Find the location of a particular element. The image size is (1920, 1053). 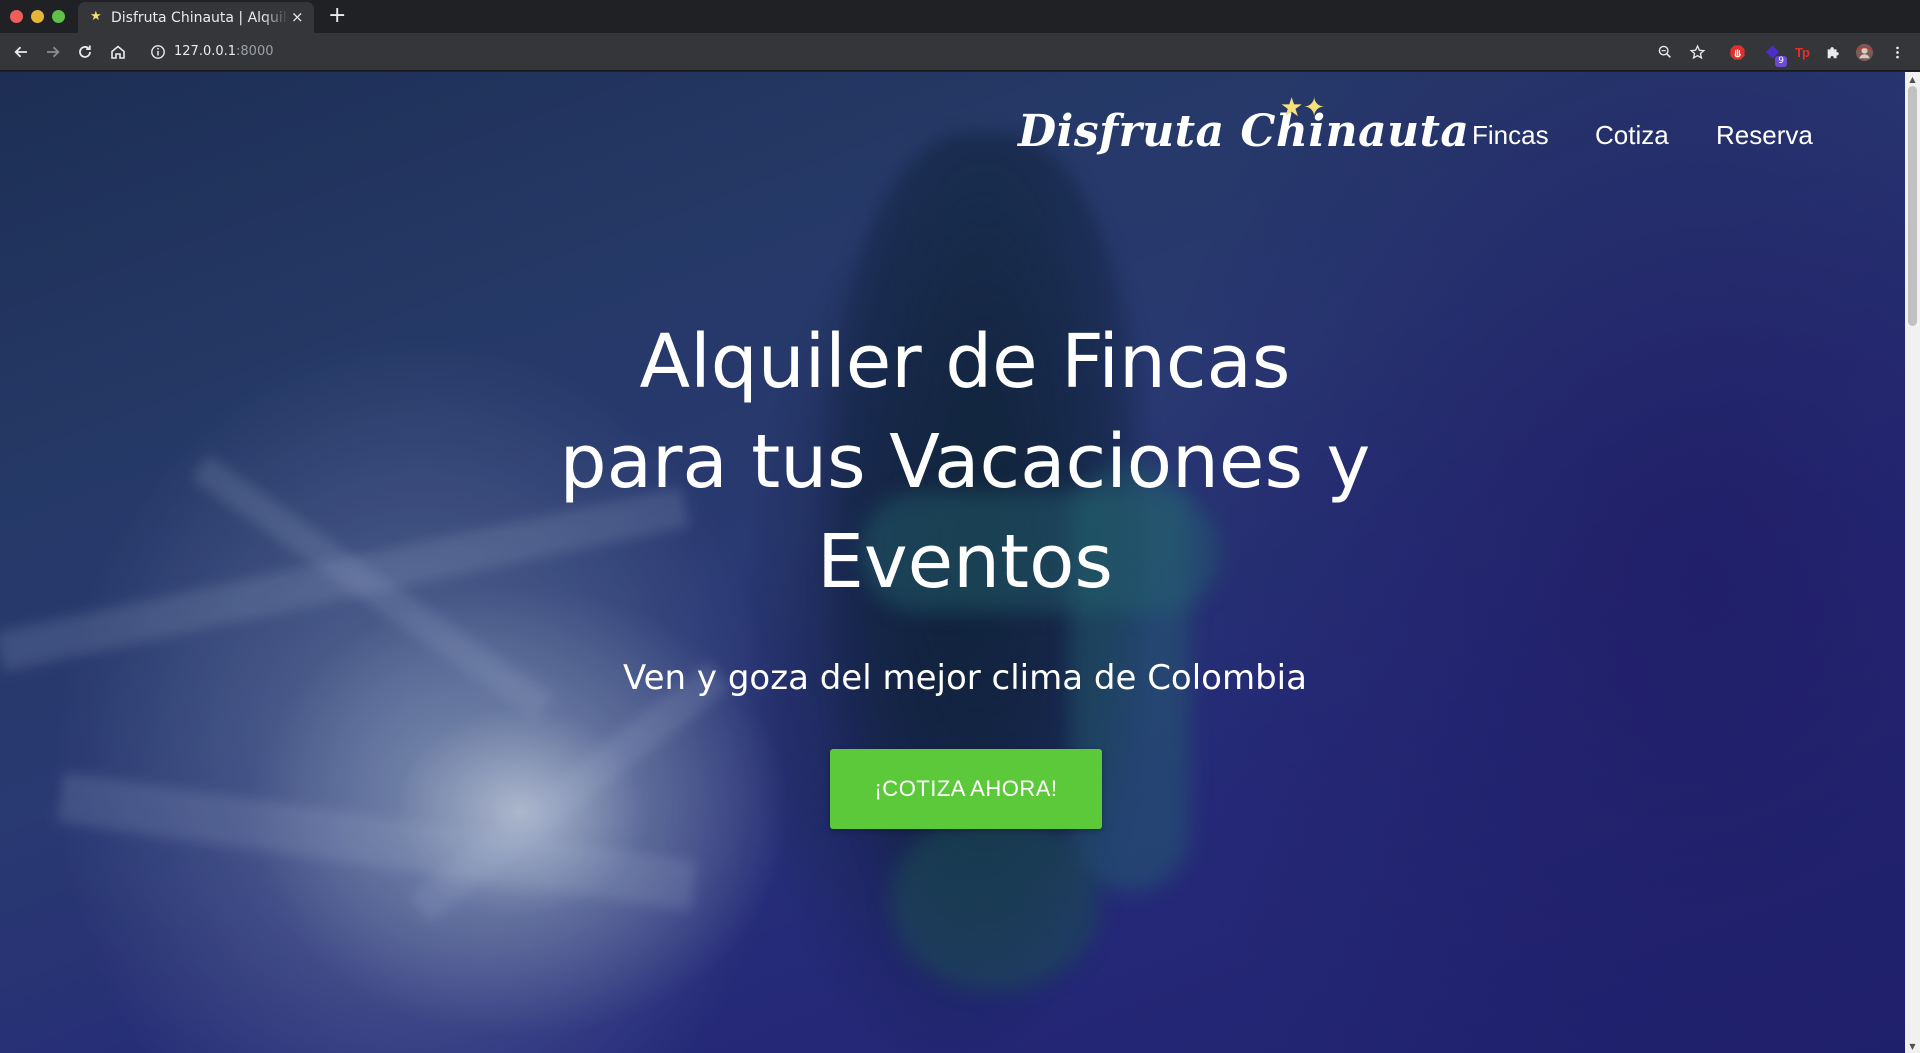

profile-avatar-icon is located at coordinates (1864, 52).